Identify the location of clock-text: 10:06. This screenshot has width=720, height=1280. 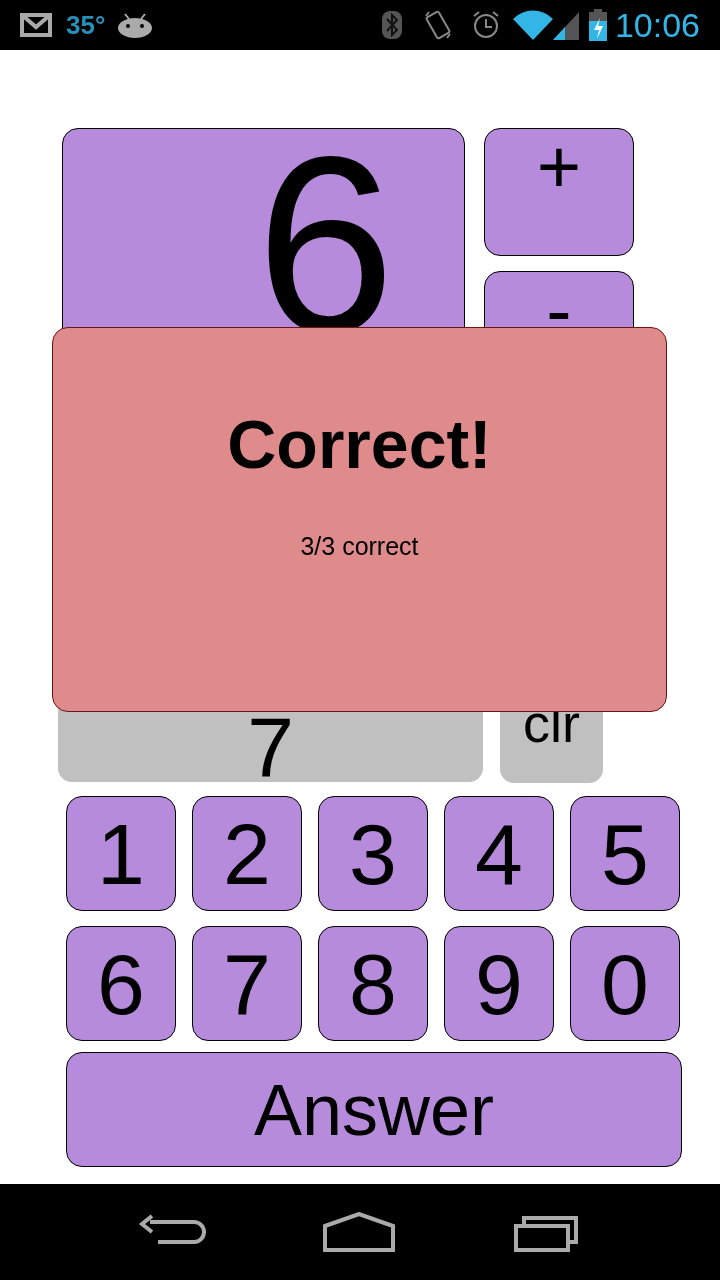
(657, 25).